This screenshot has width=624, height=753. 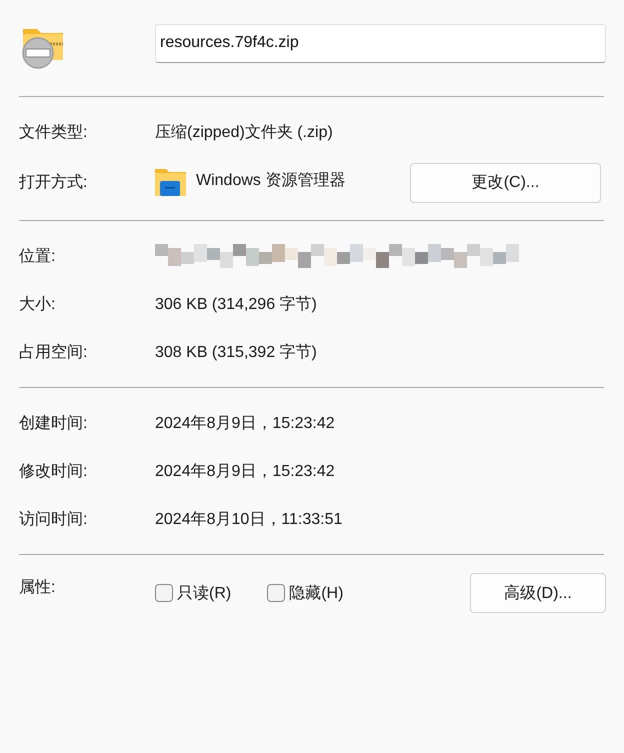 I want to click on field-value: 压缩(zipped)文件夹 (.zip), so click(x=244, y=132).